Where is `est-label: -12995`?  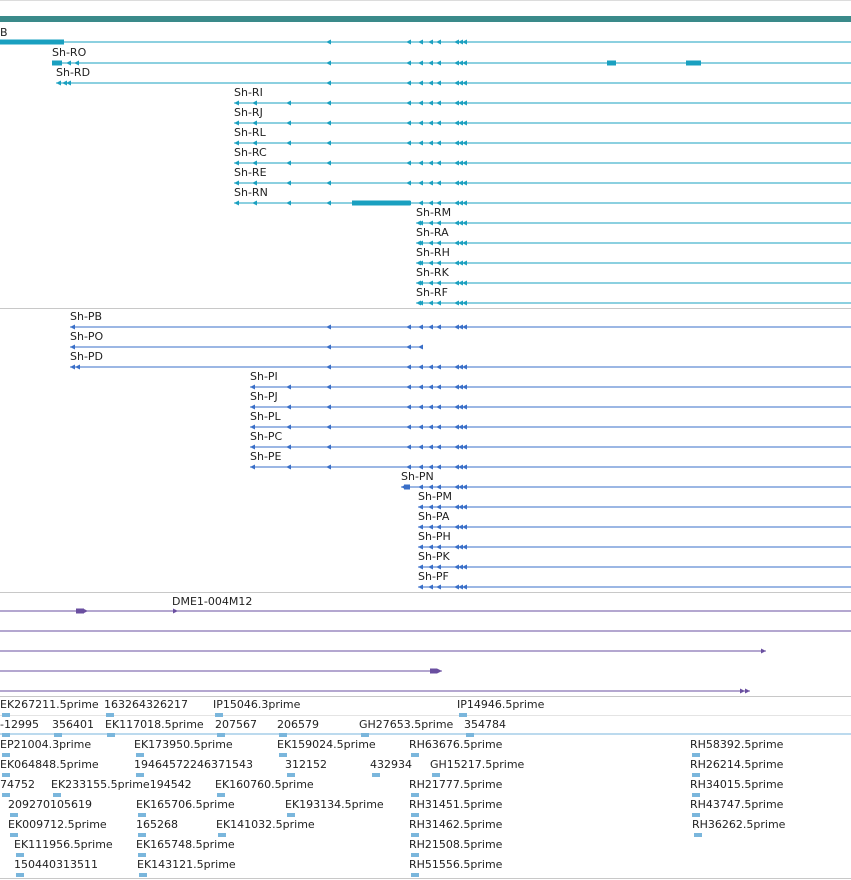
est-label: -12995 is located at coordinates (19, 724).